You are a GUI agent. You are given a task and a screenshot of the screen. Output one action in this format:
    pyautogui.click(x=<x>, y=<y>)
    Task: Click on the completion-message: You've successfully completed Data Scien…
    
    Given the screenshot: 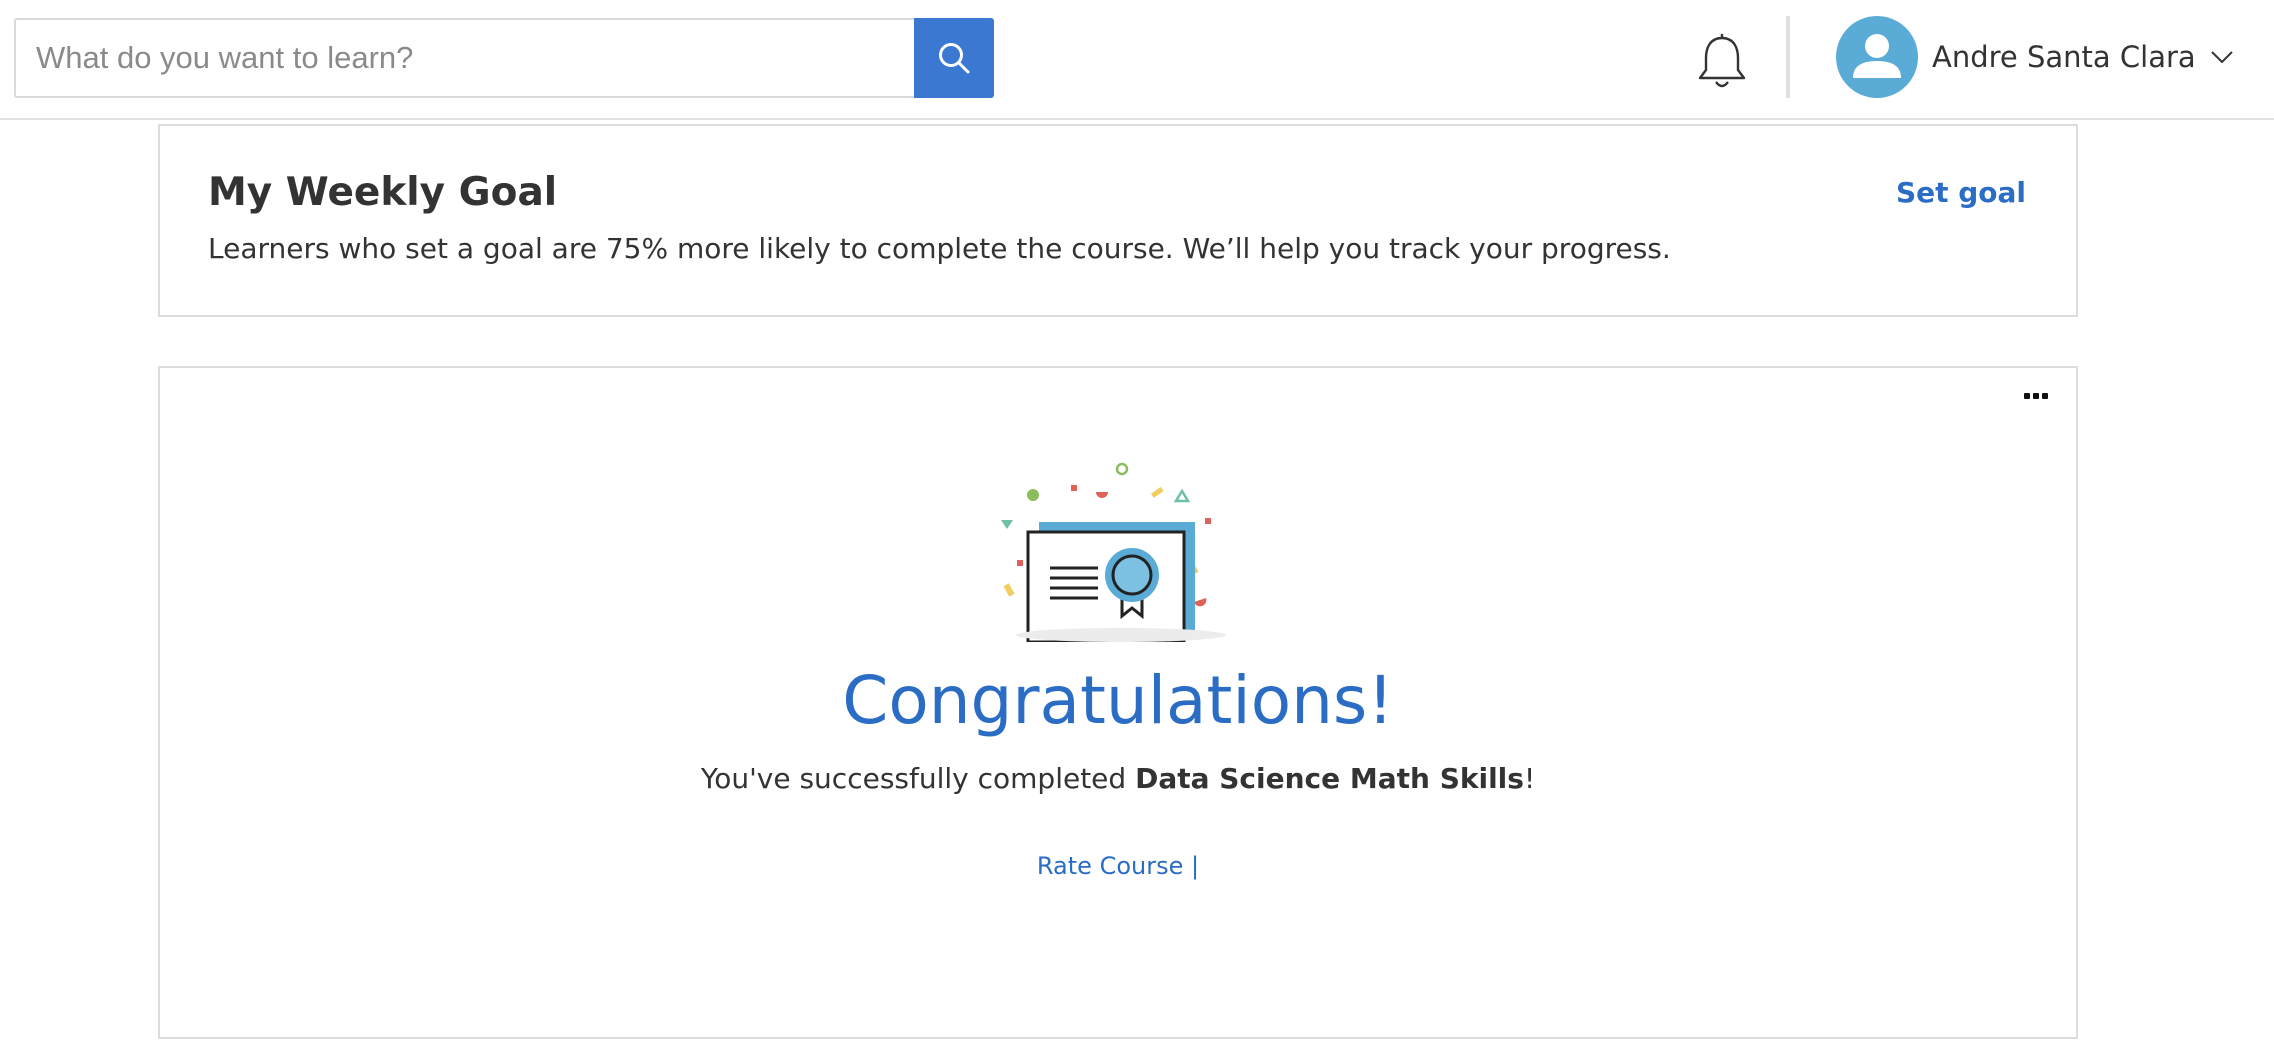 What is the action you would take?
    pyautogui.click(x=1118, y=778)
    